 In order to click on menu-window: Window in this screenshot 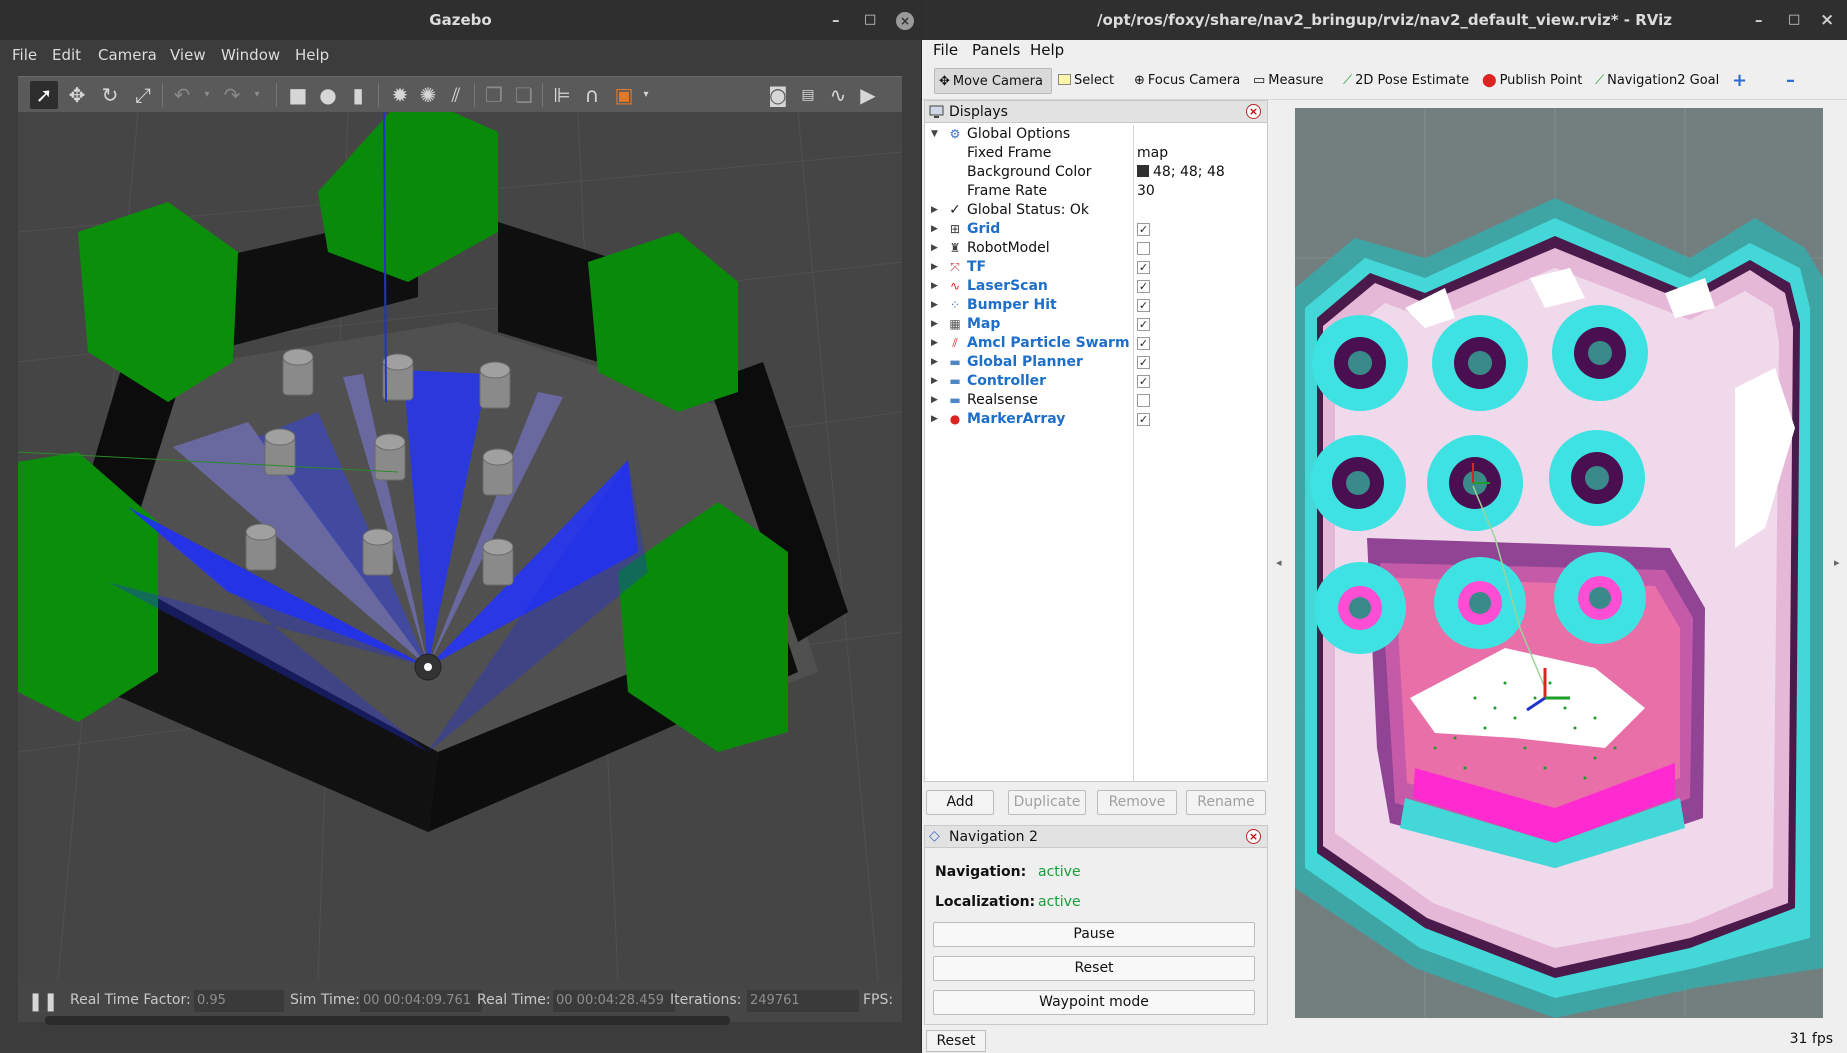, I will do `click(250, 55)`.